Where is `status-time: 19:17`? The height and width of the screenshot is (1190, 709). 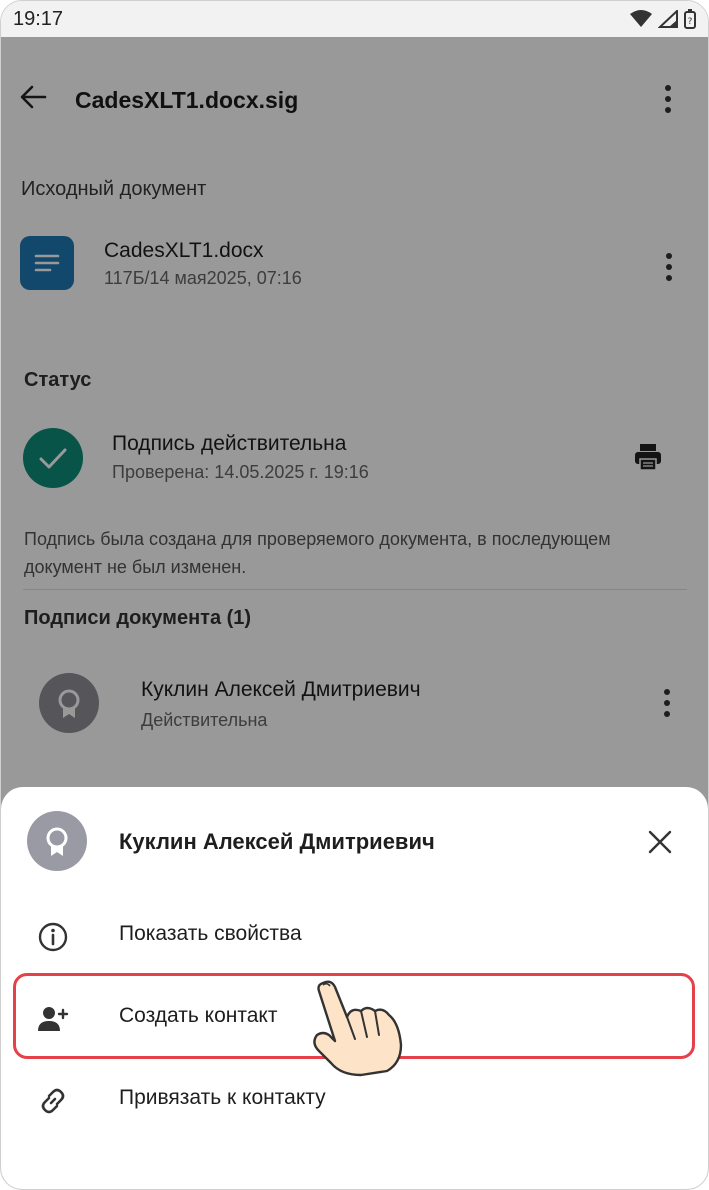
status-time: 19:17 is located at coordinates (38, 19).